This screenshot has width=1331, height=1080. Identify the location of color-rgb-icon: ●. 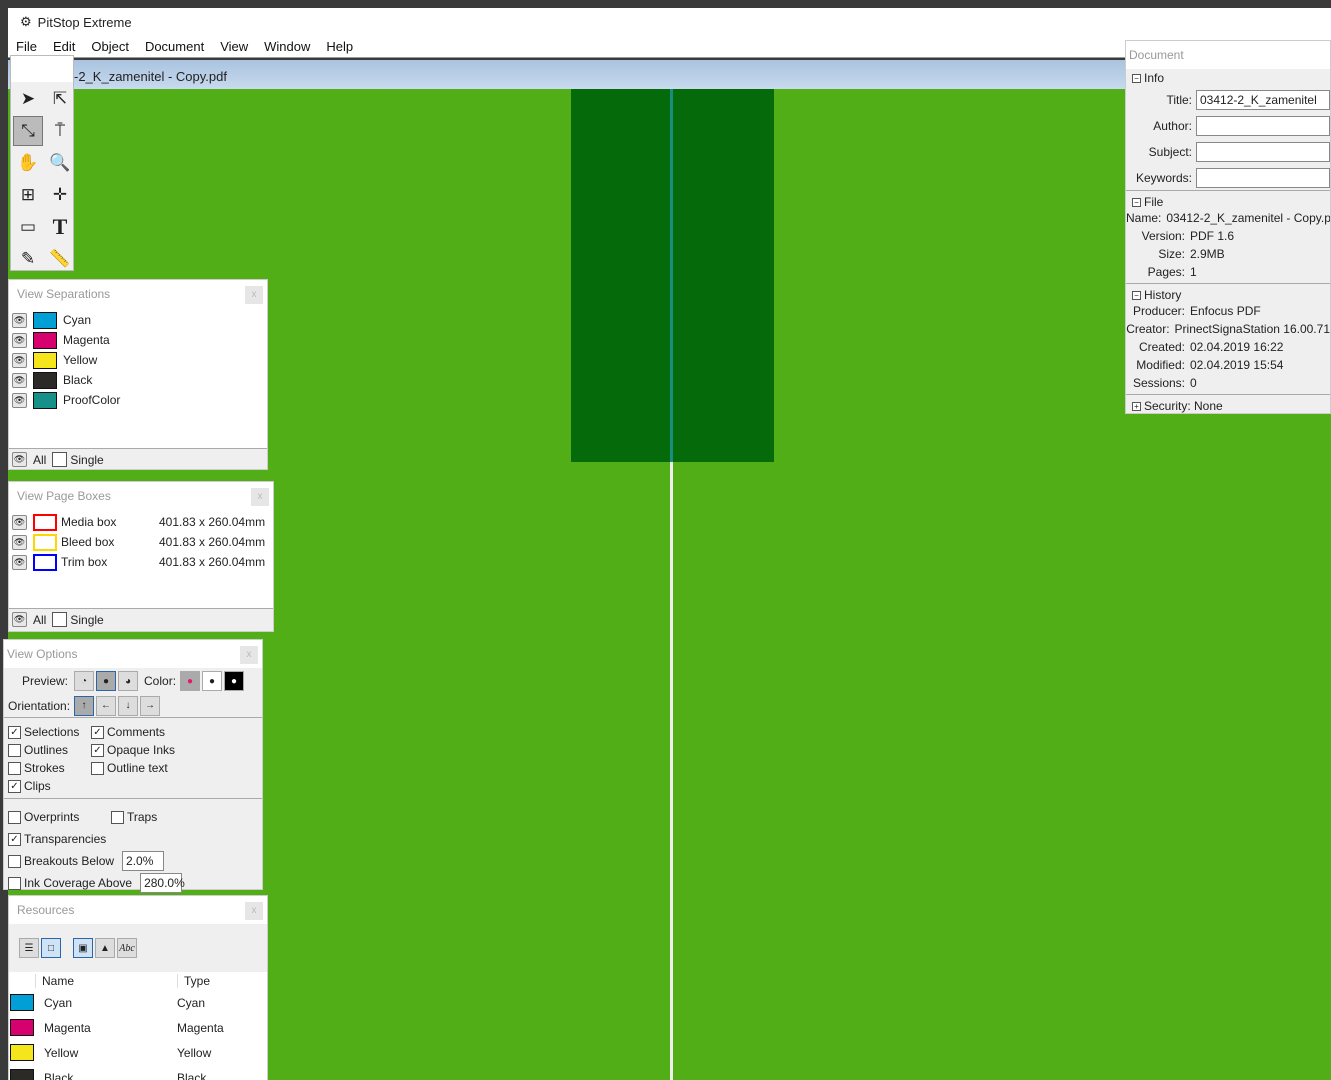
(190, 681).